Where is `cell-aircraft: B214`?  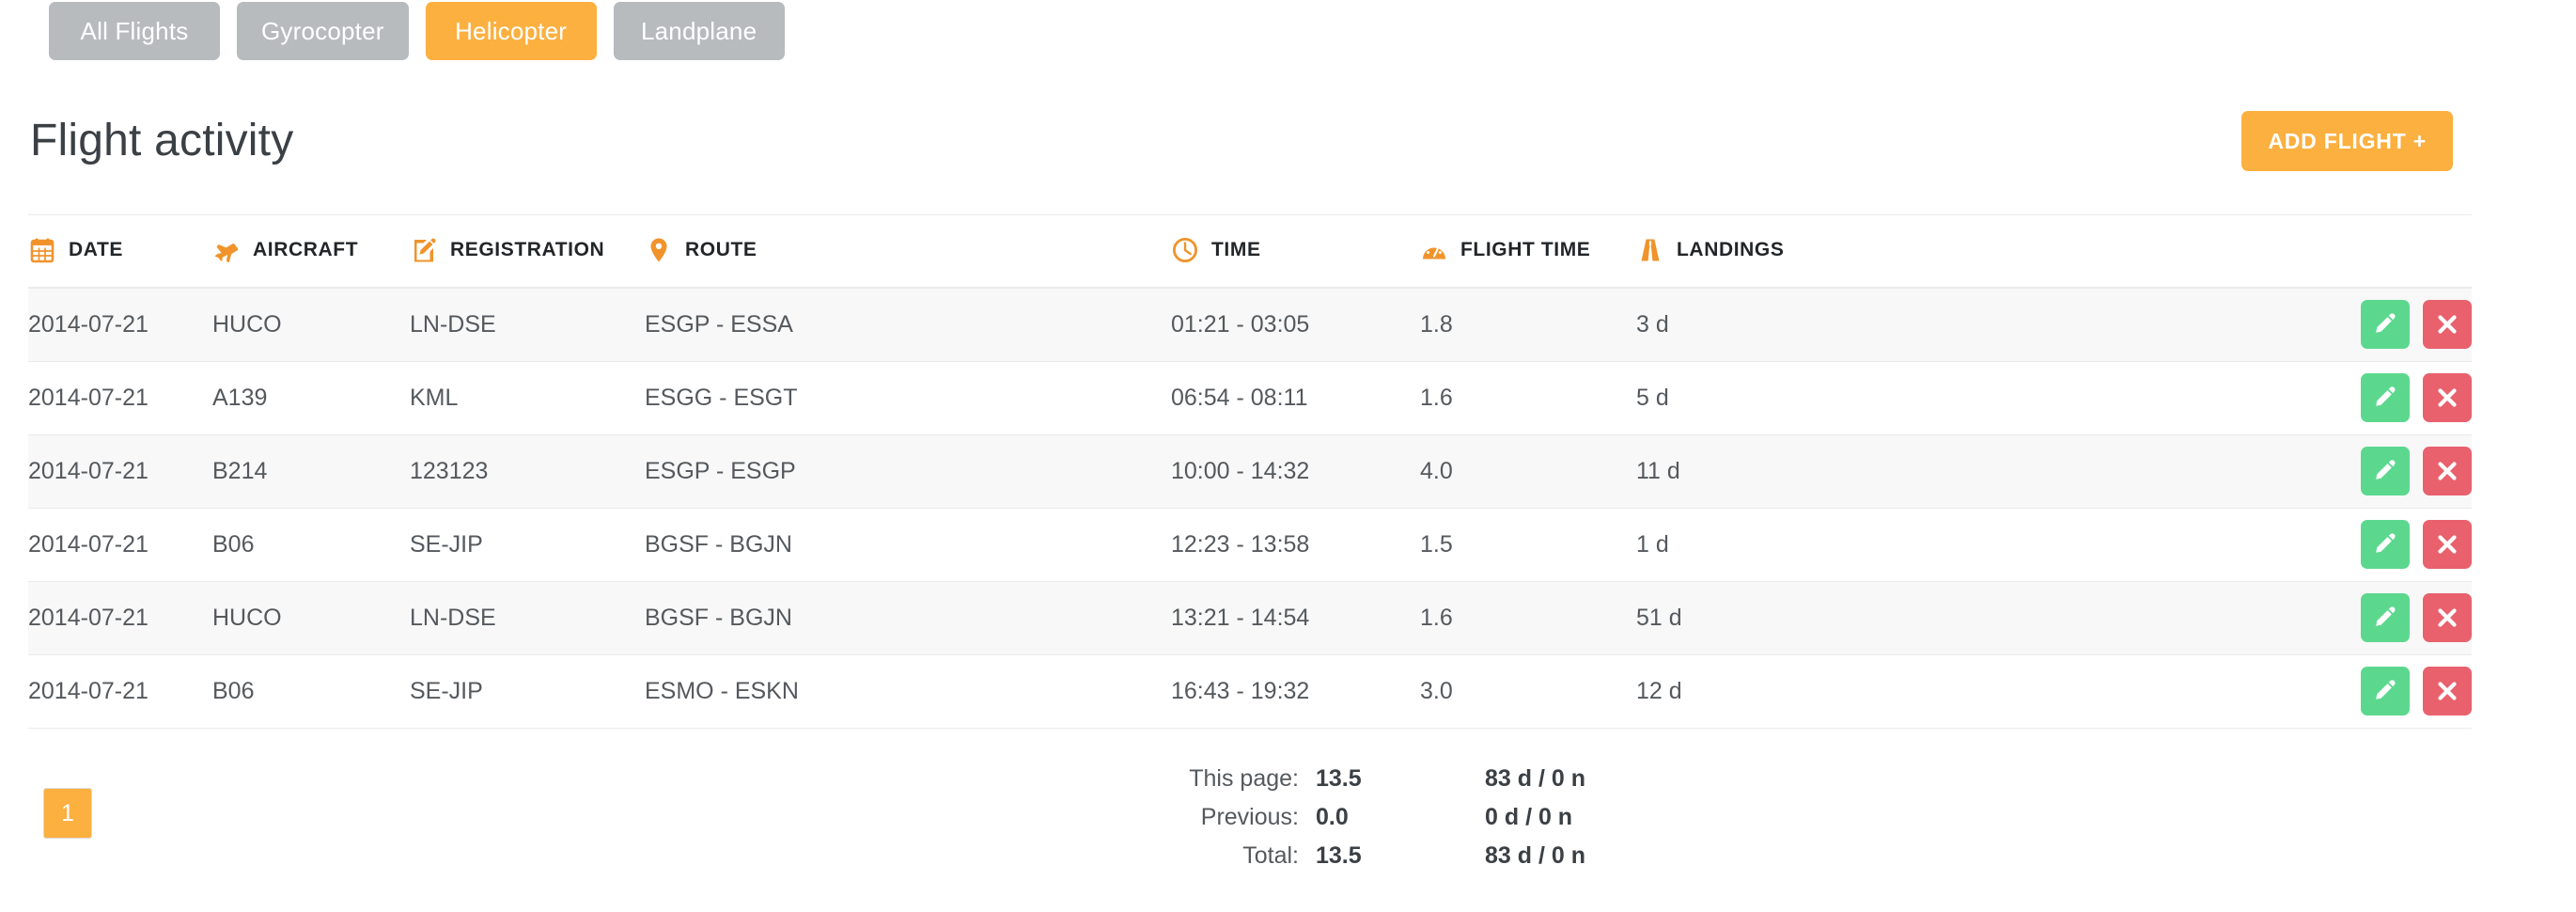 cell-aircraft: B214 is located at coordinates (311, 472).